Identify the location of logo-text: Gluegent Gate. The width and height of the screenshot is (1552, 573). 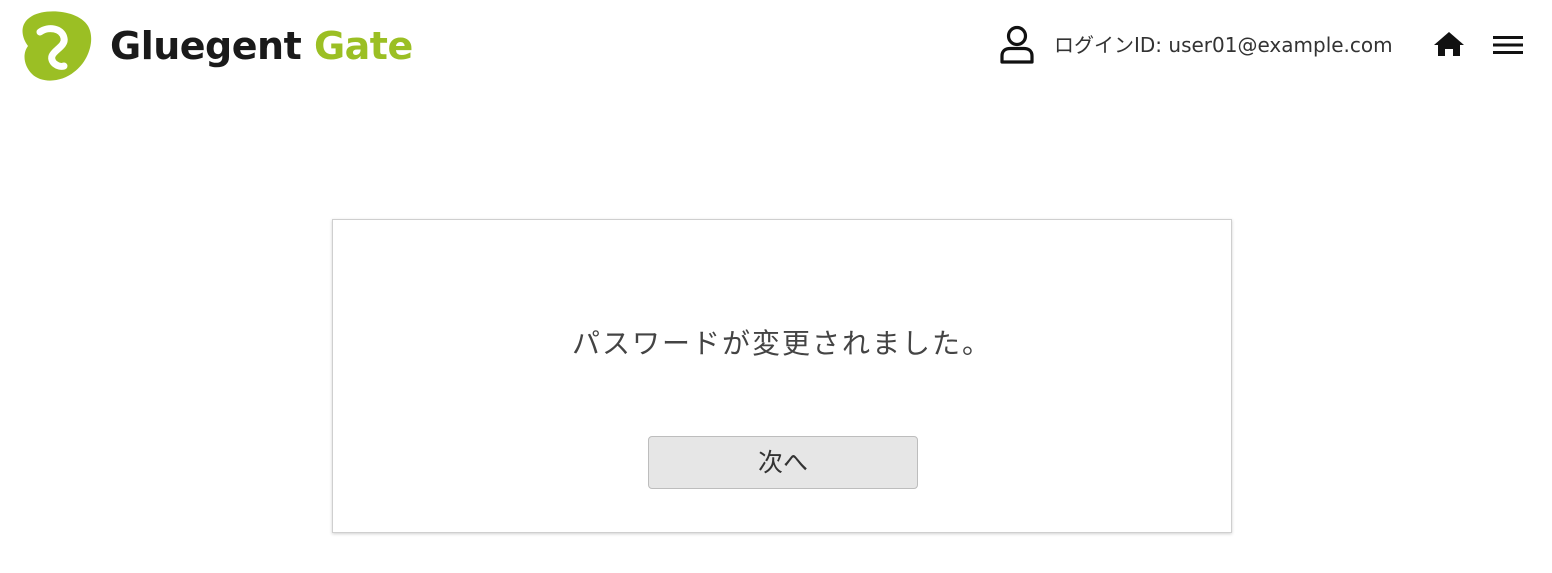
(261, 46).